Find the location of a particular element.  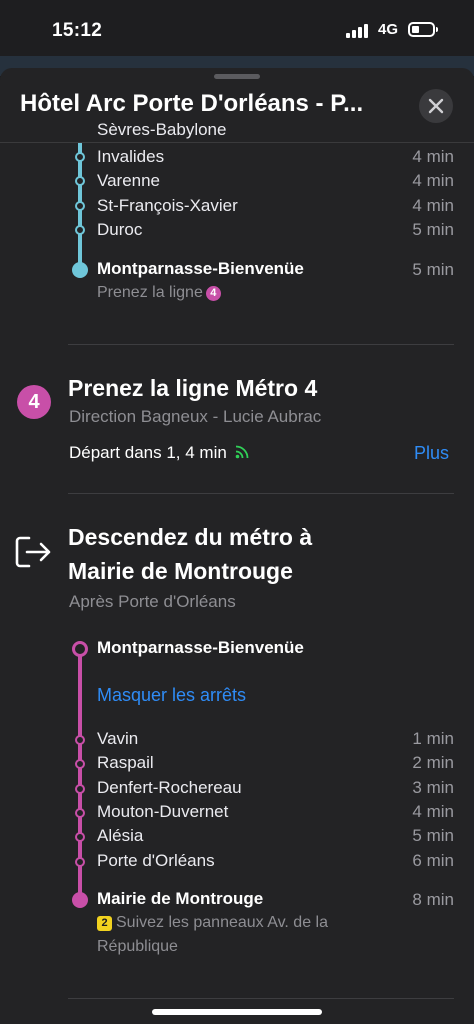

exit-hint-line1: 2 Suivez les panneaux Av. de la is located at coordinates (212, 923).